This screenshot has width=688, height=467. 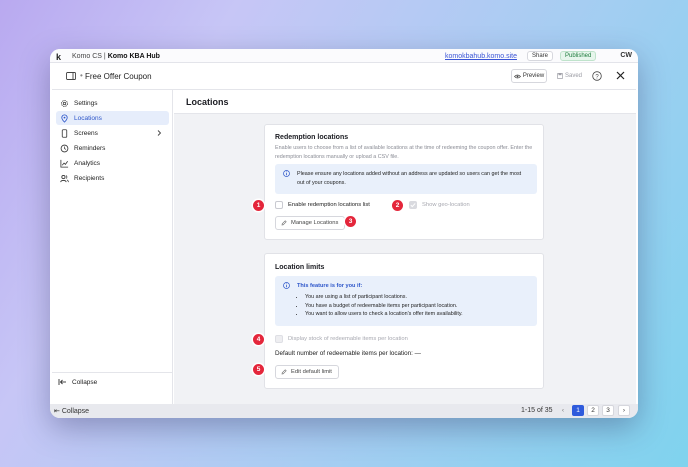 I want to click on annotation-badge: 2, so click(x=397, y=205).